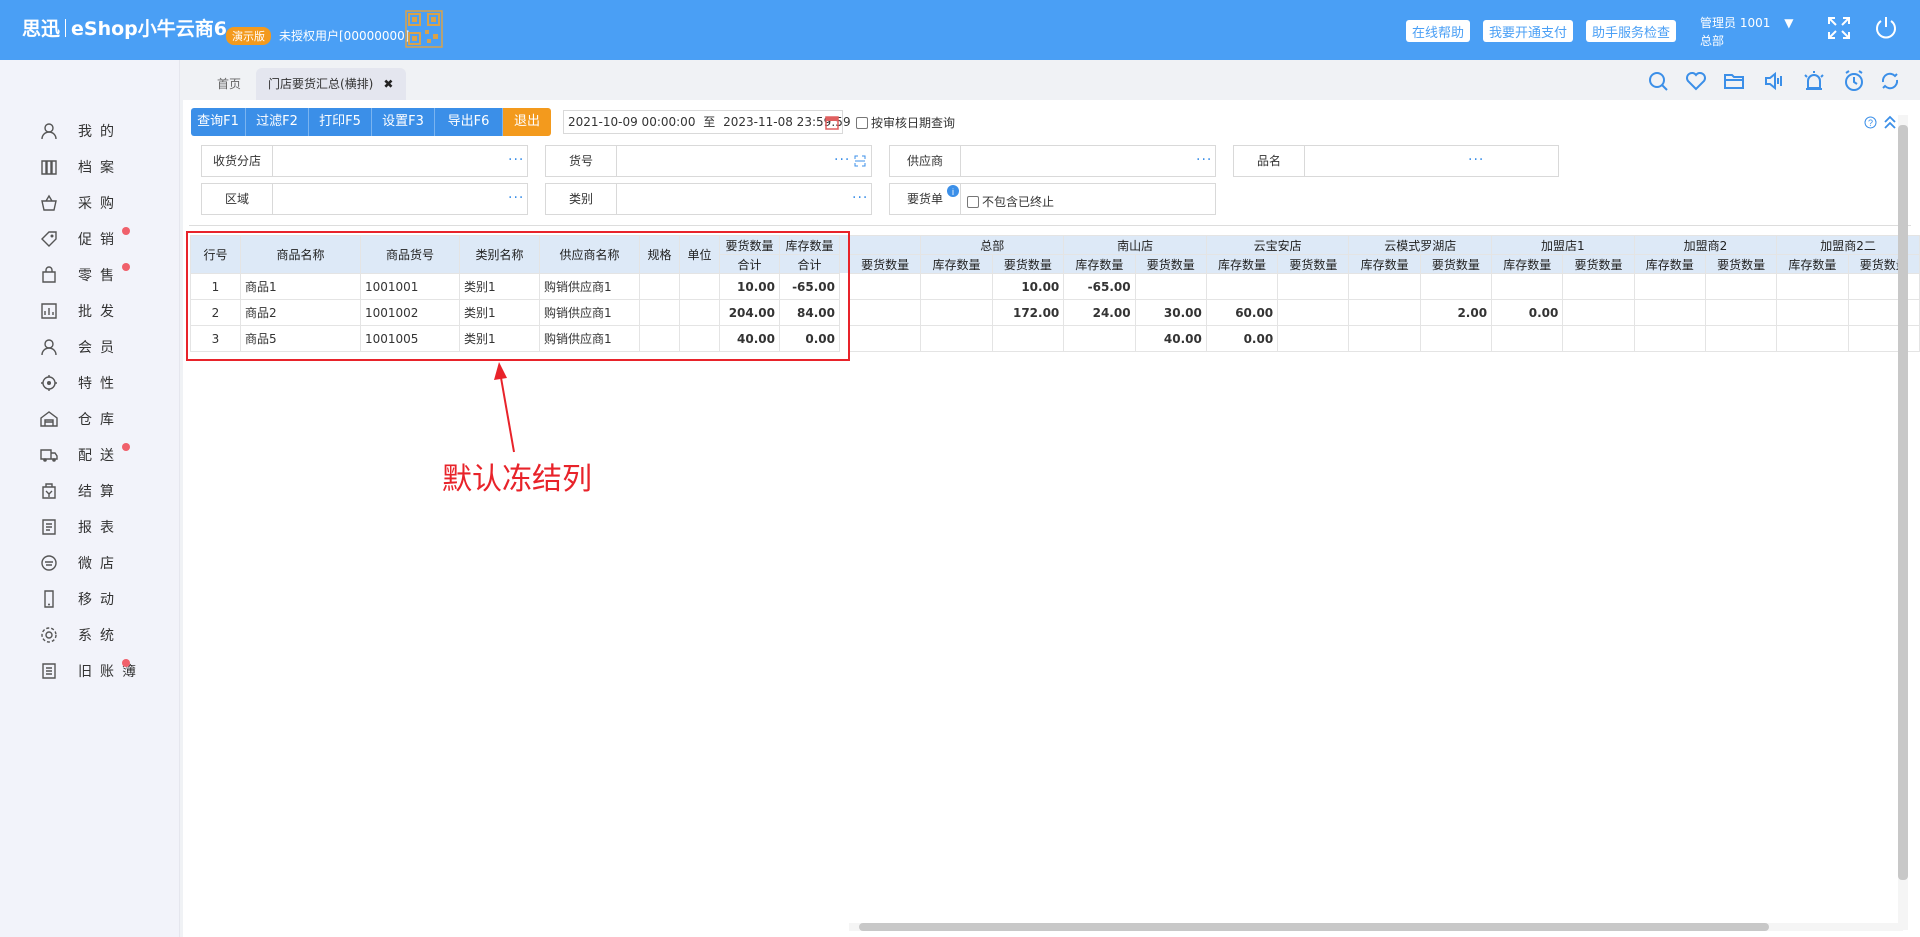 The height and width of the screenshot is (937, 1920). I want to click on sidebar-item-5: 批发, so click(105, 311).